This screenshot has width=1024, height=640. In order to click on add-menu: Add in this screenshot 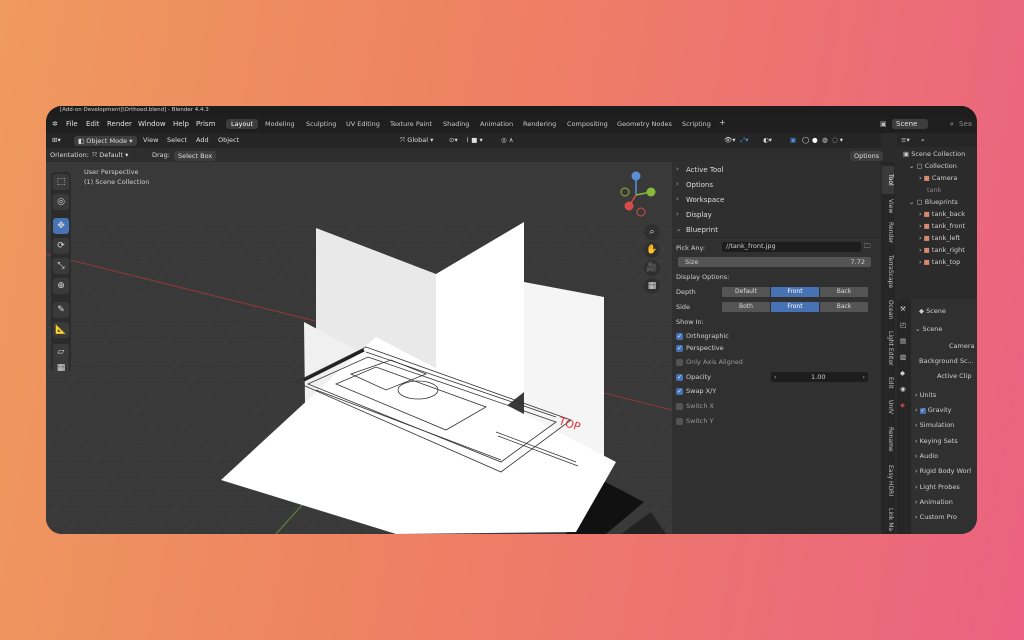, I will do `click(202, 140)`.